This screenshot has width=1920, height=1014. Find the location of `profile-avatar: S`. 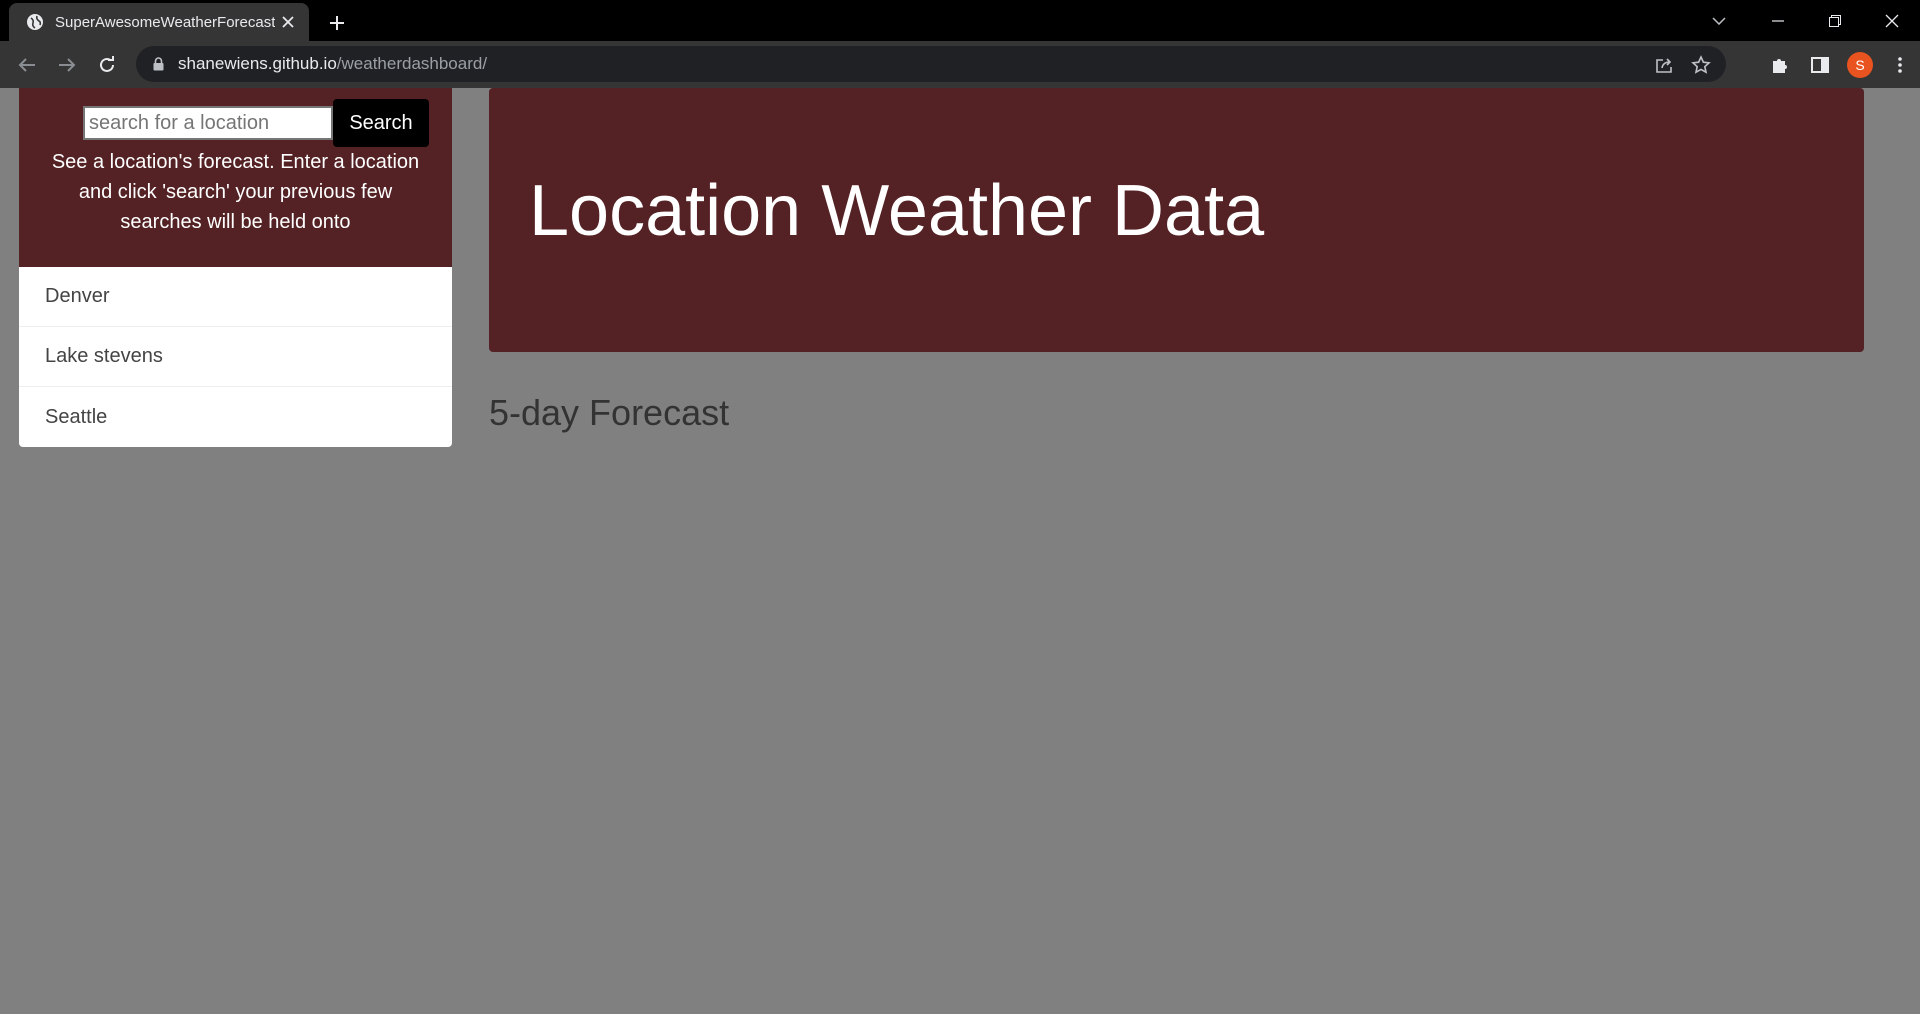

profile-avatar: S is located at coordinates (1860, 65).